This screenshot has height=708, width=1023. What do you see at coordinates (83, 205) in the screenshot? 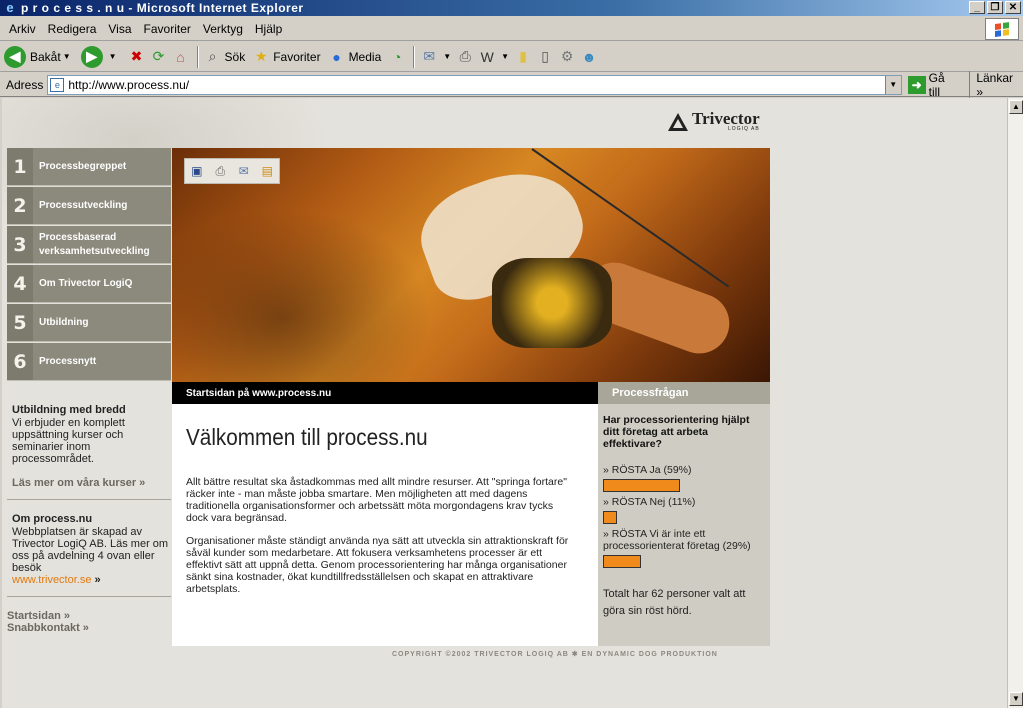
I see `nav-label: Processutveckling` at bounding box center [83, 205].